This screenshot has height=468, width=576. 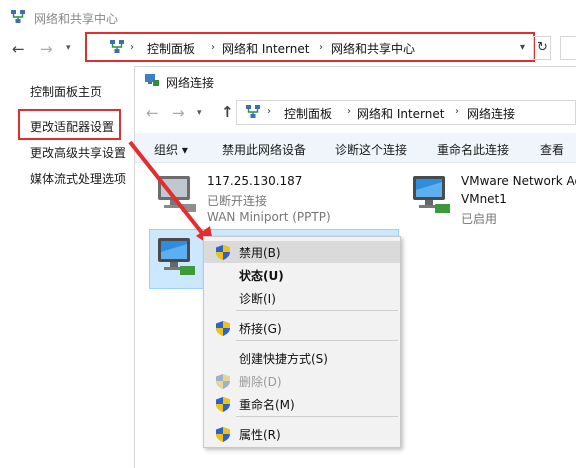 What do you see at coordinates (371, 149) in the screenshot?
I see `diagnose-button: 诊断这个连接` at bounding box center [371, 149].